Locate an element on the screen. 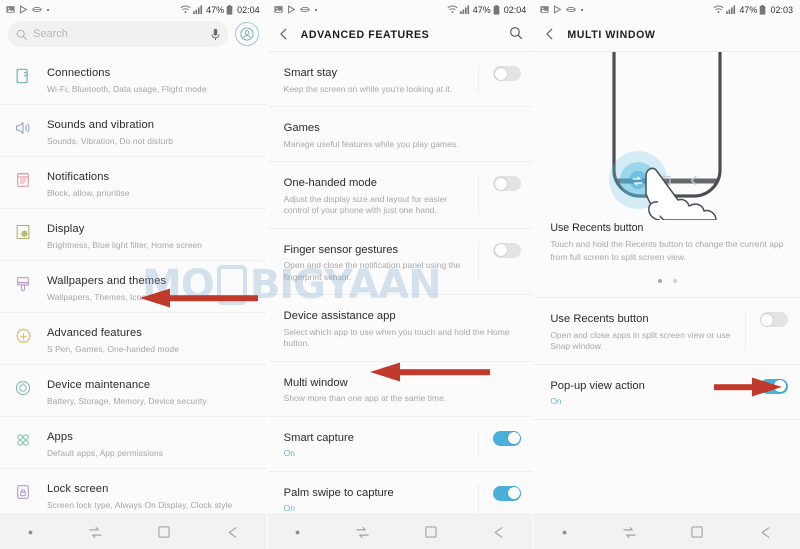 This screenshot has height=549, width=800. annotation-arrow-advanced-features is located at coordinates (199, 298).